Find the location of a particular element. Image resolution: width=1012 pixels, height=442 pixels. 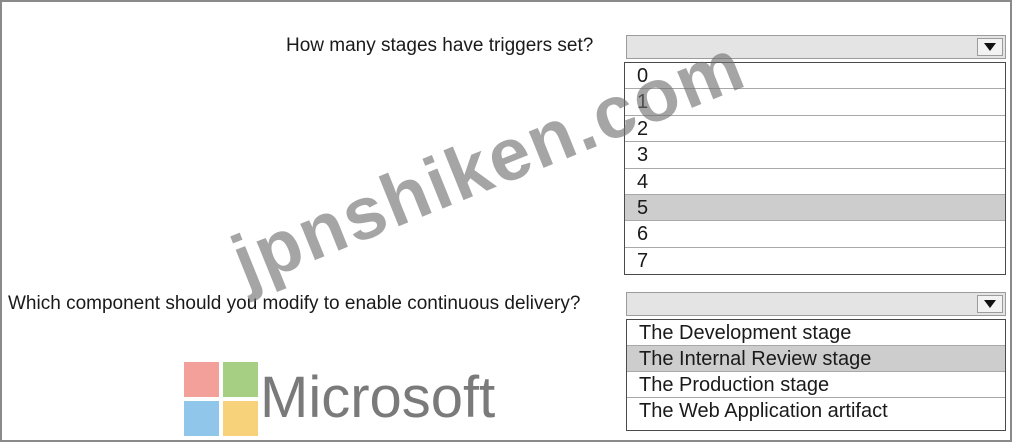

logo-square-green is located at coordinates (240, 379).